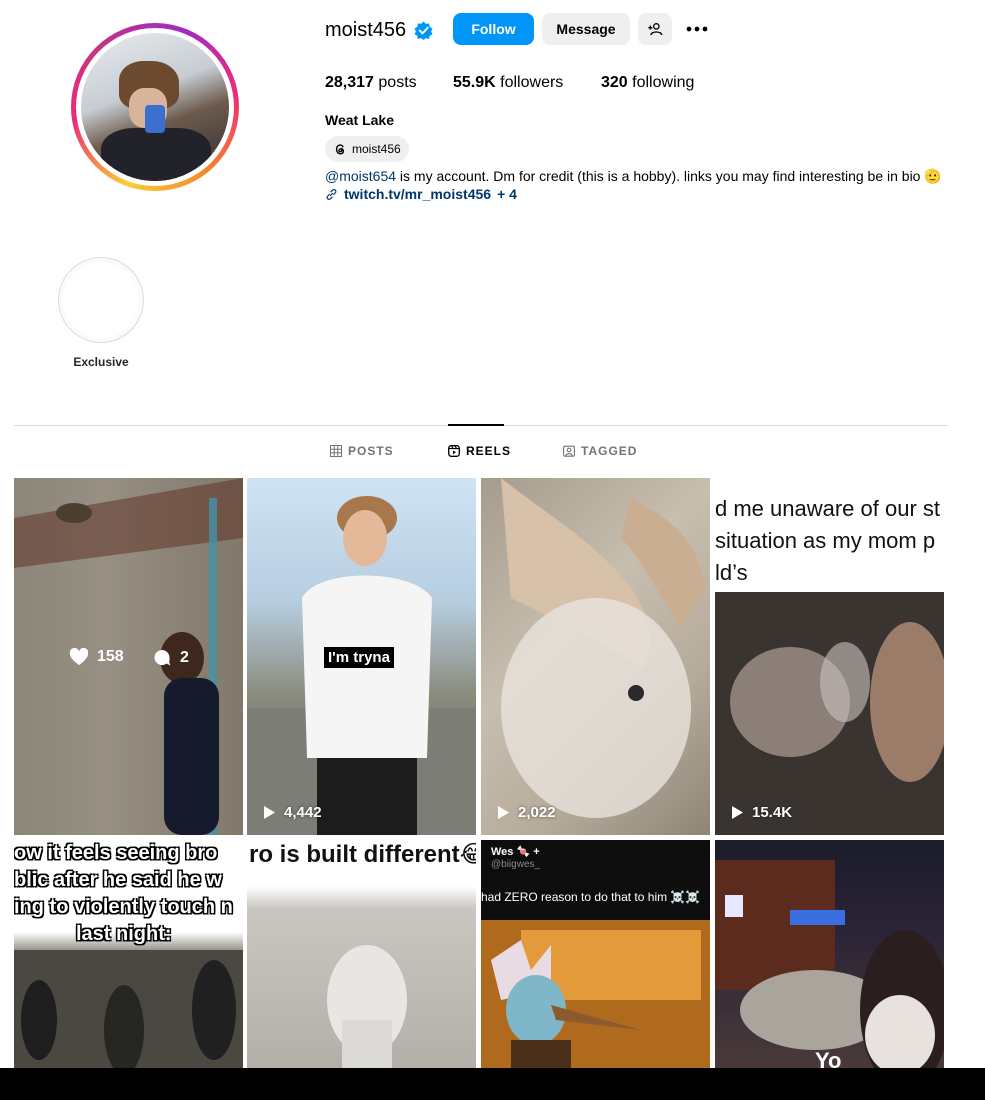 The image size is (985, 1100). What do you see at coordinates (772, 812) in the screenshot?
I see `play-count-value: 15.4K` at bounding box center [772, 812].